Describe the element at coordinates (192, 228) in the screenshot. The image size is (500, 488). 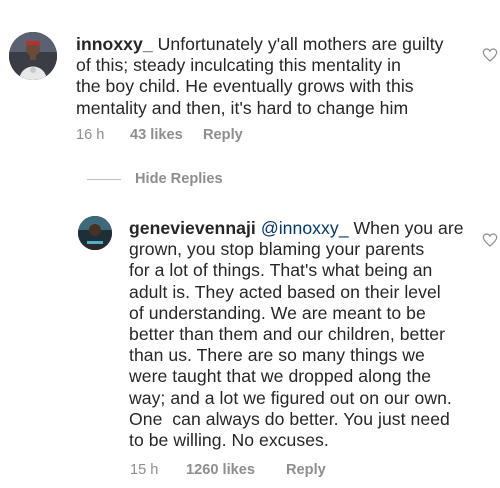
I see `username: genevievennaji` at that location.